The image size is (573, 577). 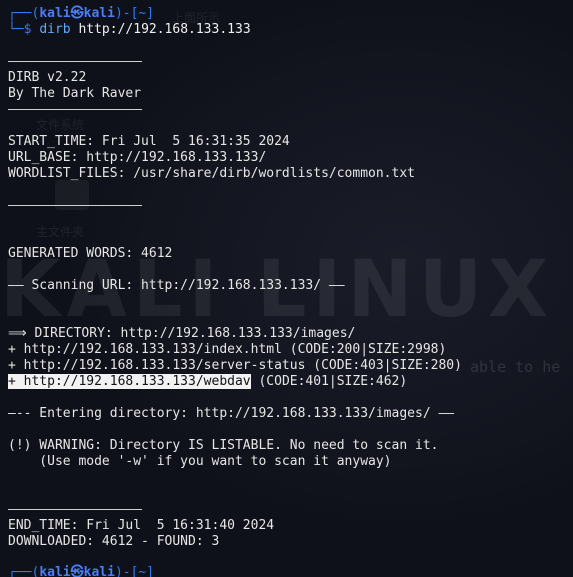 What do you see at coordinates (75, 93) in the screenshot?
I see `banner-author: By The Dark Raver` at bounding box center [75, 93].